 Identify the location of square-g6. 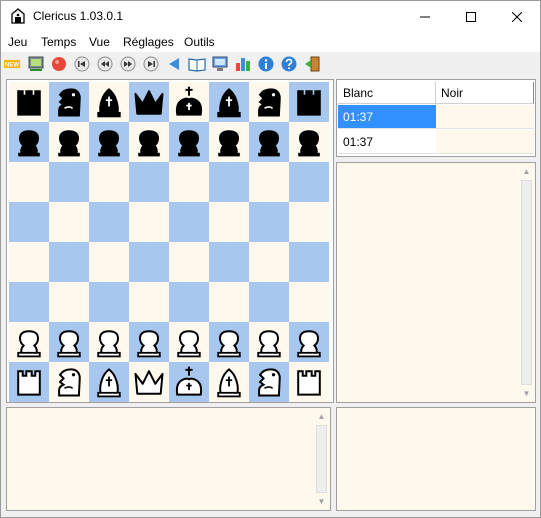
(269, 182).